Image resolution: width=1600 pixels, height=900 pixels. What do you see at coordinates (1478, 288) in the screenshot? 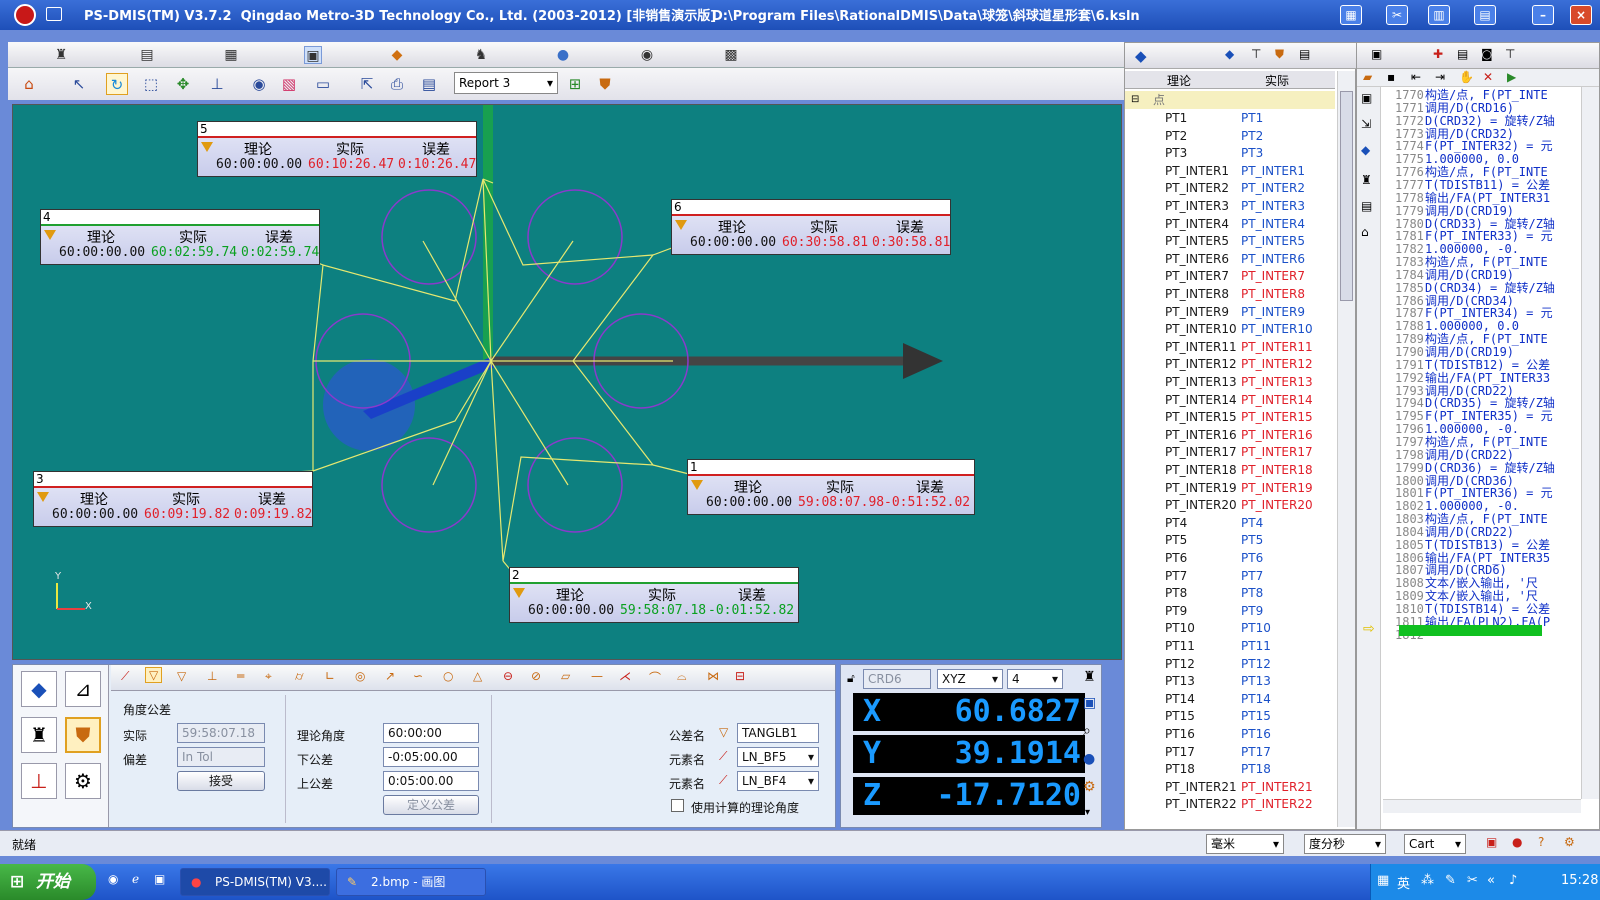
I see `code-line: 1785 D(CRD34) = 旋转/Z轴` at bounding box center [1478, 288].